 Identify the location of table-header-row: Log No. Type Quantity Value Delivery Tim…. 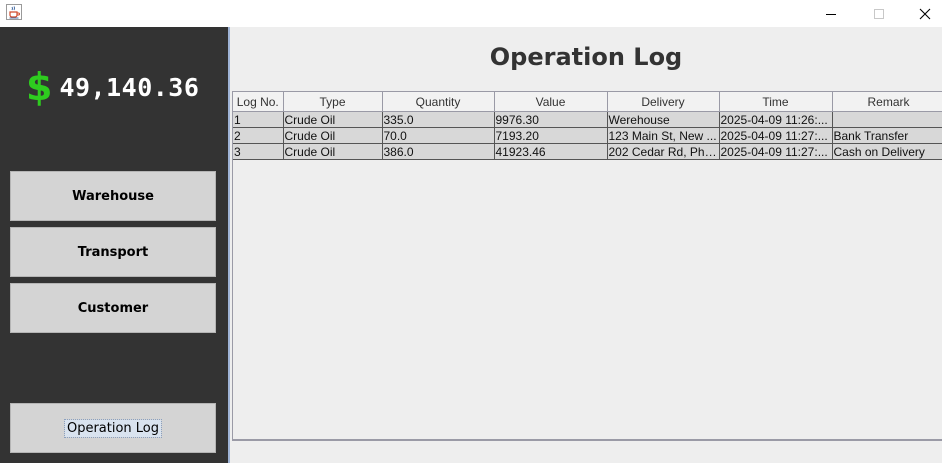
(587, 102).